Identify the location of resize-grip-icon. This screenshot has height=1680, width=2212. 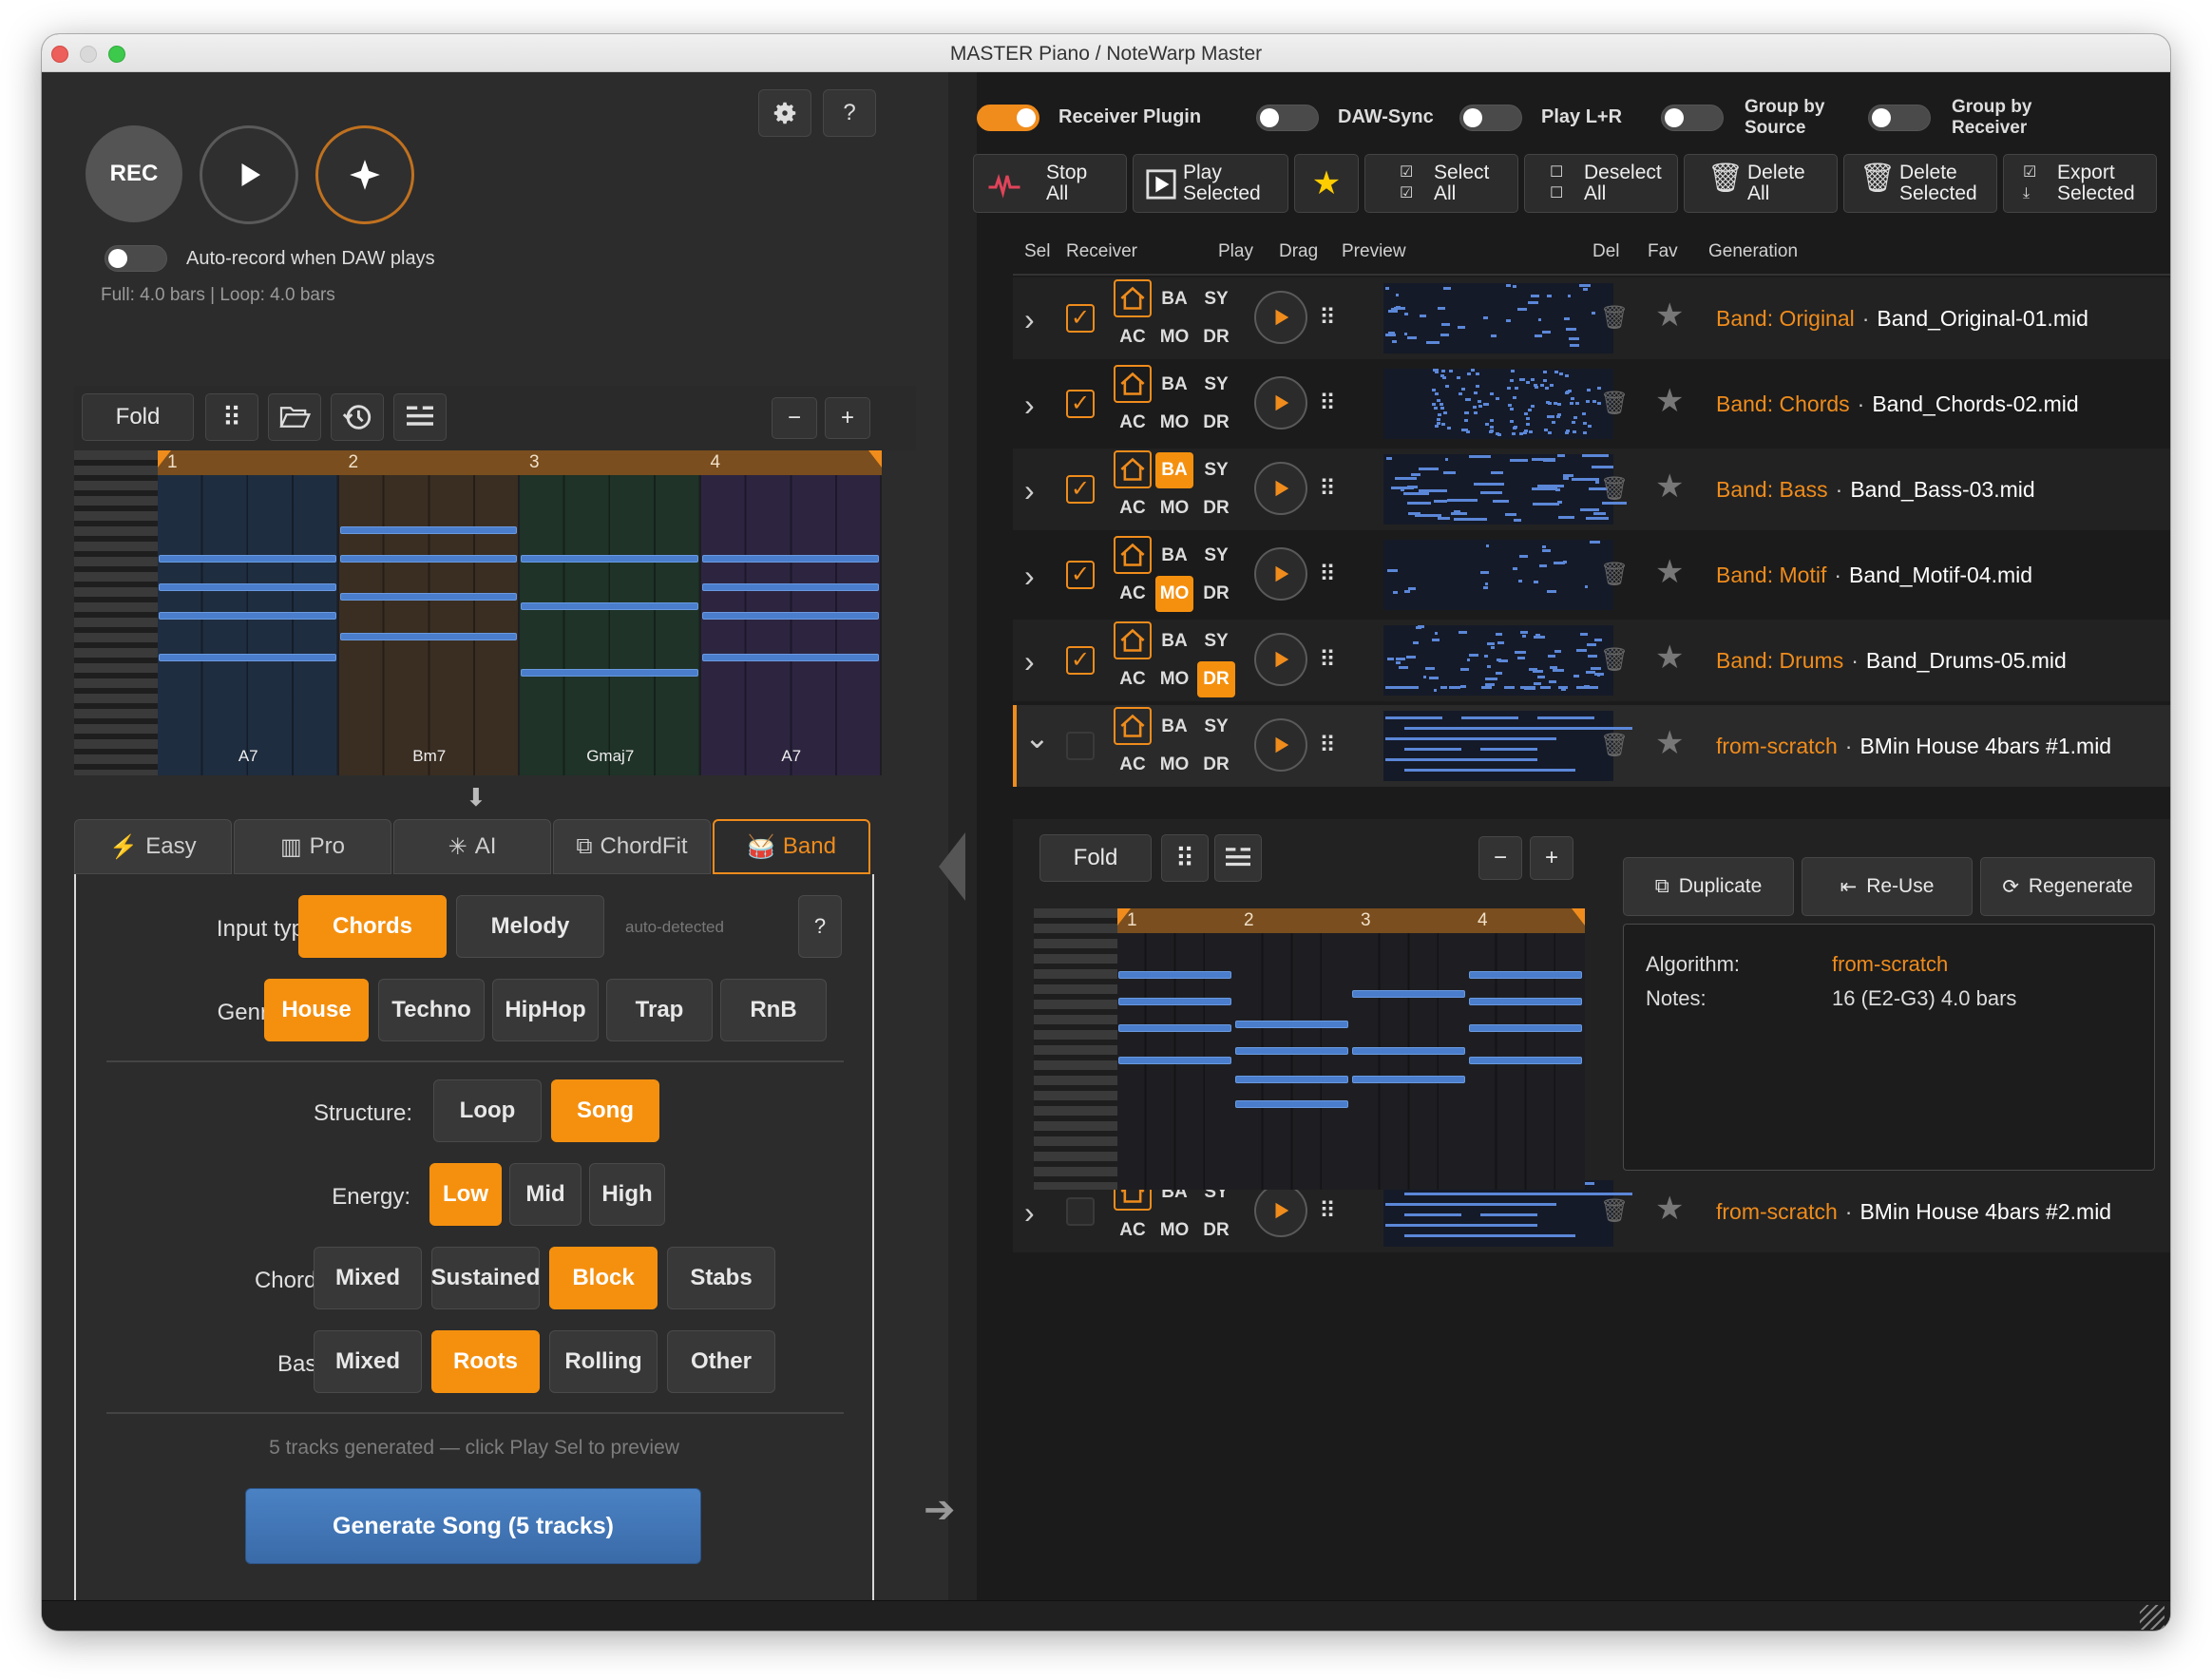
(2152, 1617).